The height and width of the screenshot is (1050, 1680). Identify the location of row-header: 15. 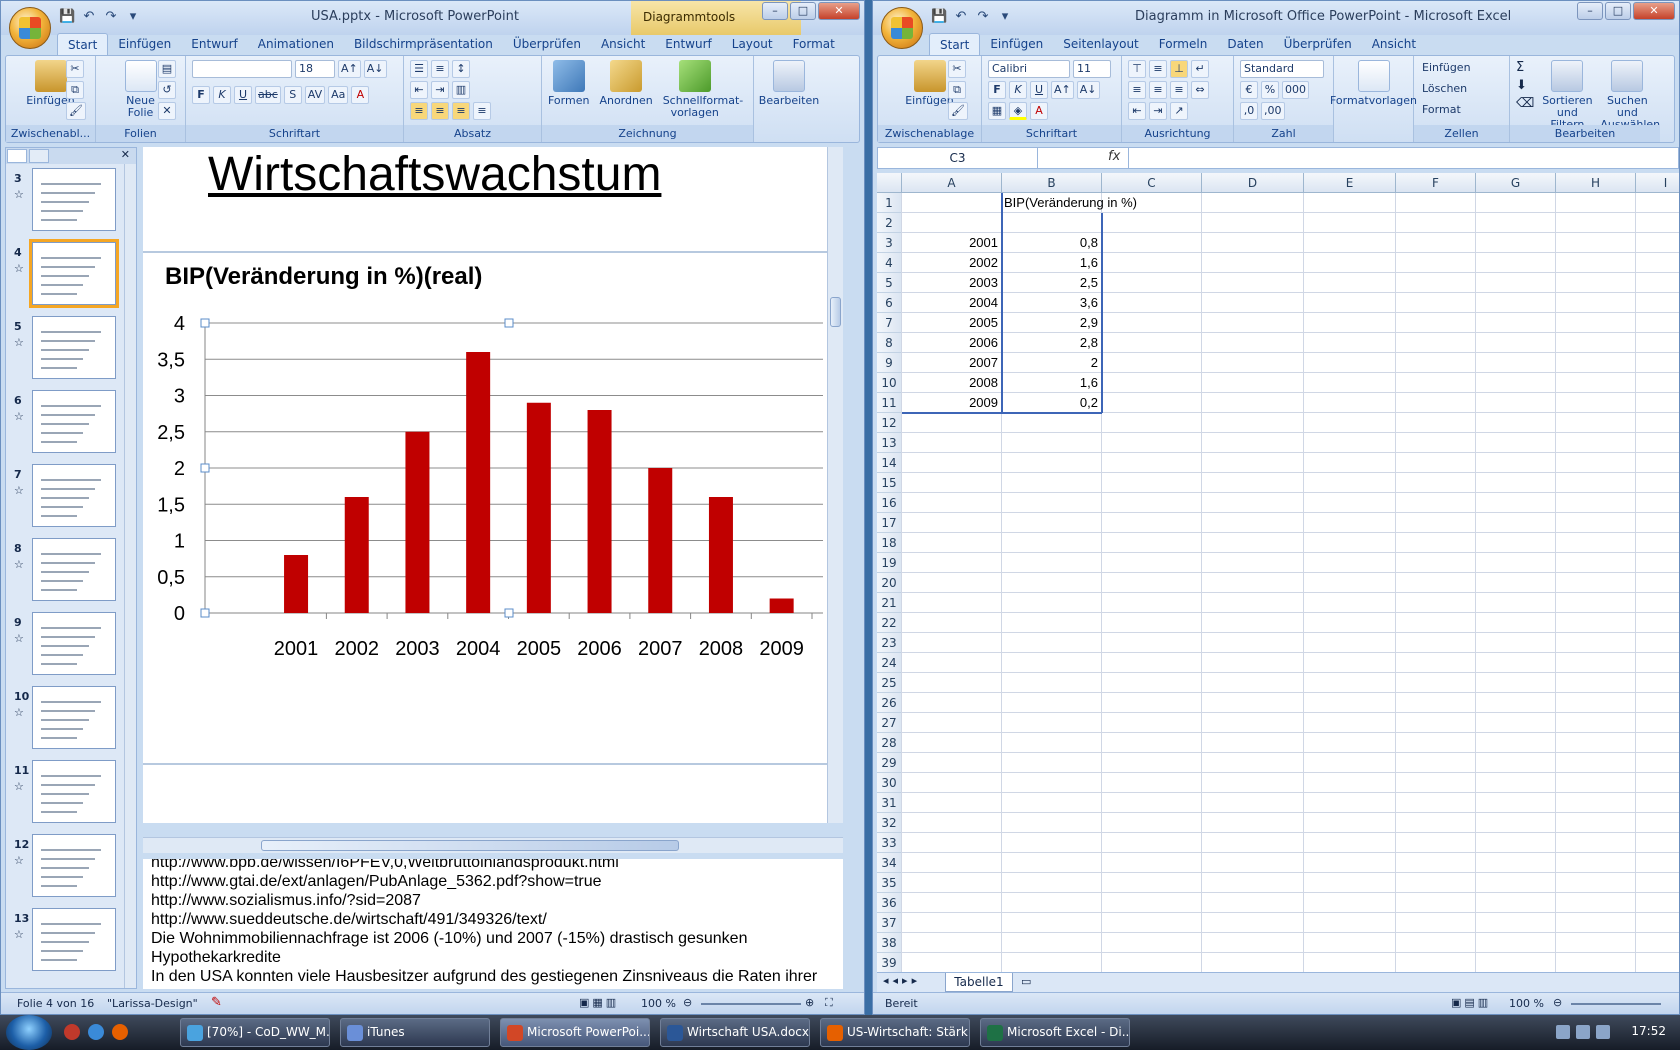
(889, 483).